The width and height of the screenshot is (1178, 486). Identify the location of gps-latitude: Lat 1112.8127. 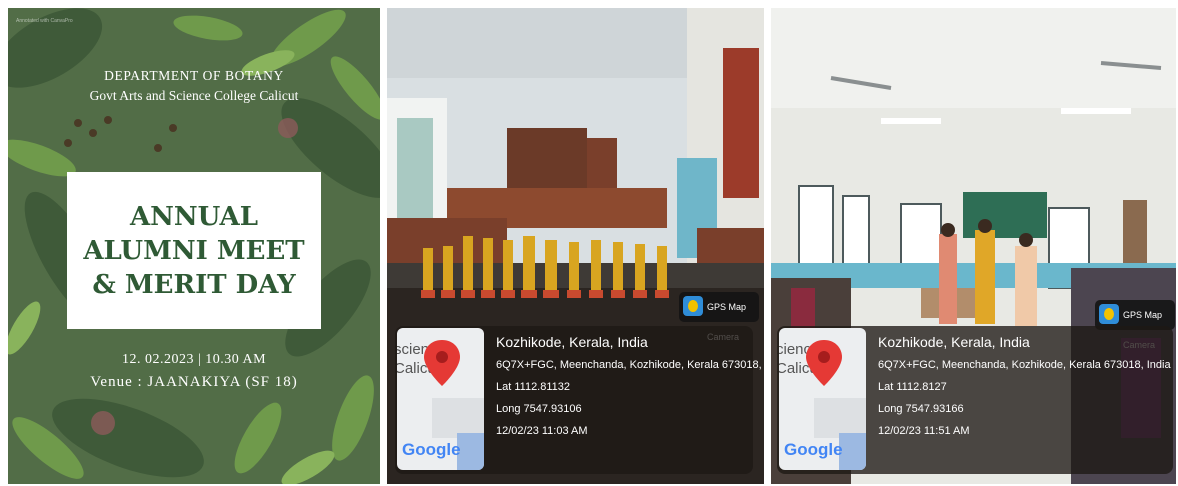
(912, 387).